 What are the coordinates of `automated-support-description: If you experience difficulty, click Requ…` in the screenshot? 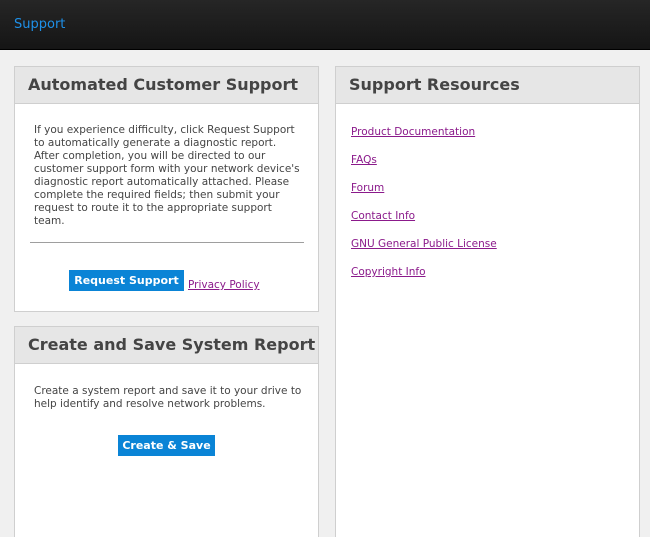 It's located at (167, 175).